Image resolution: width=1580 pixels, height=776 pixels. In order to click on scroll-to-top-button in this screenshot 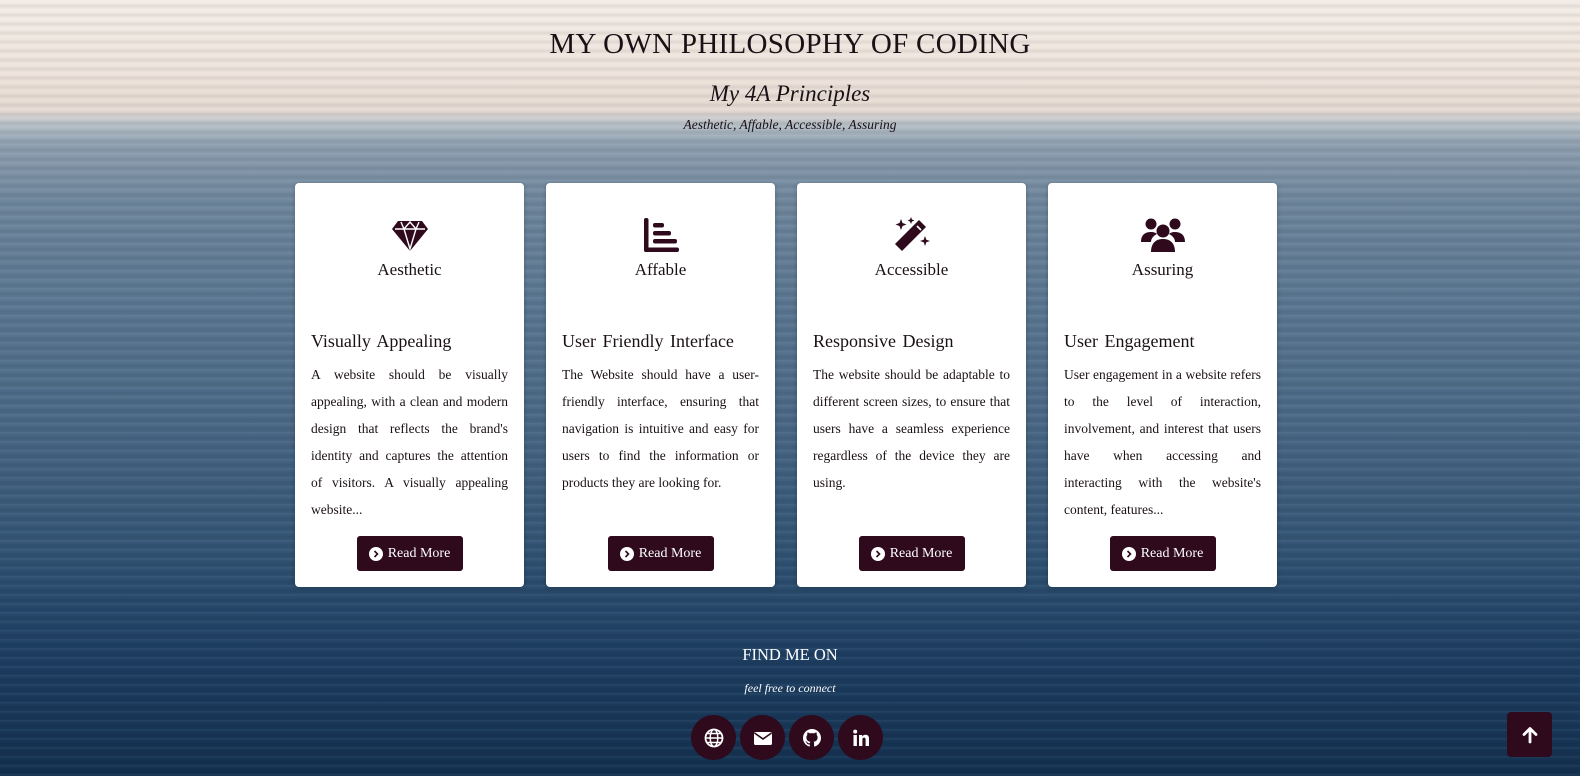, I will do `click(1529, 734)`.